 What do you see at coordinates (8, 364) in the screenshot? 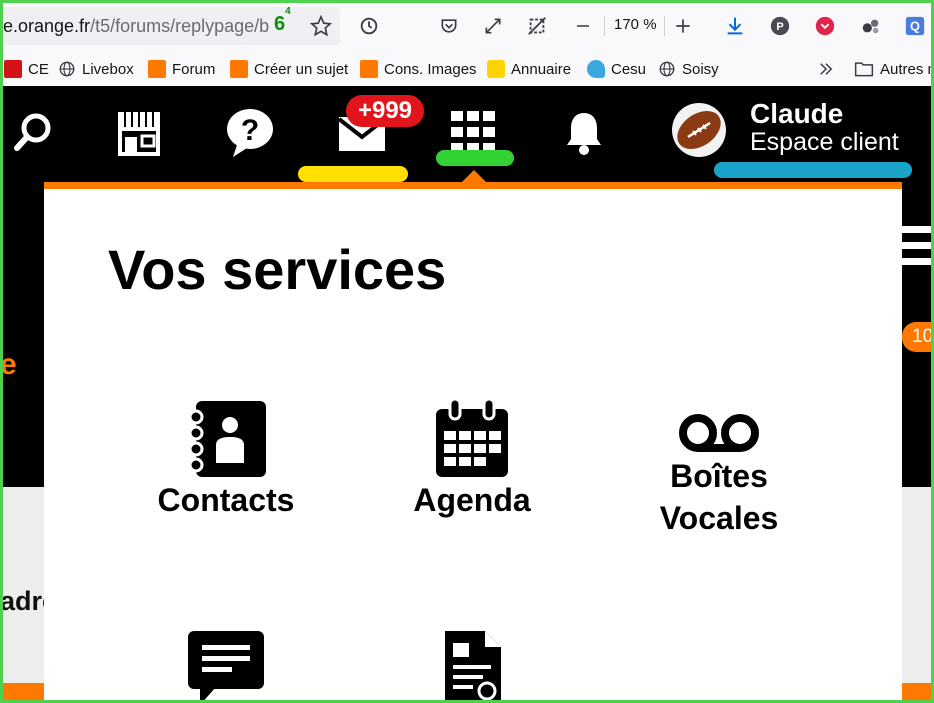
I see `left-edge-fragment: e` at bounding box center [8, 364].